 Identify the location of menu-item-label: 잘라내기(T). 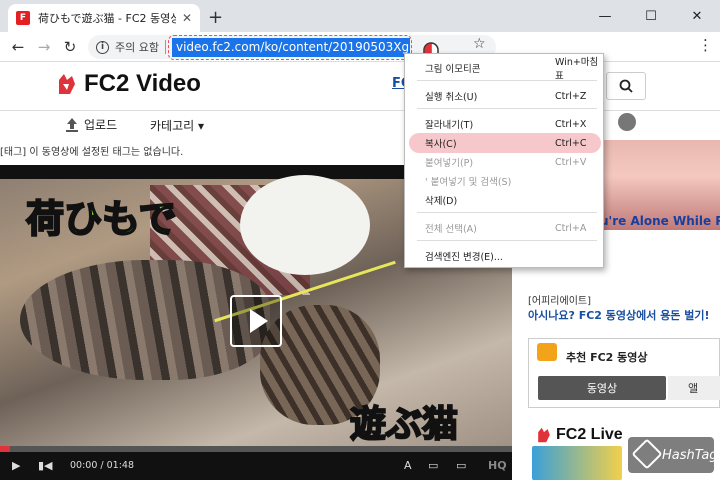
(449, 125).